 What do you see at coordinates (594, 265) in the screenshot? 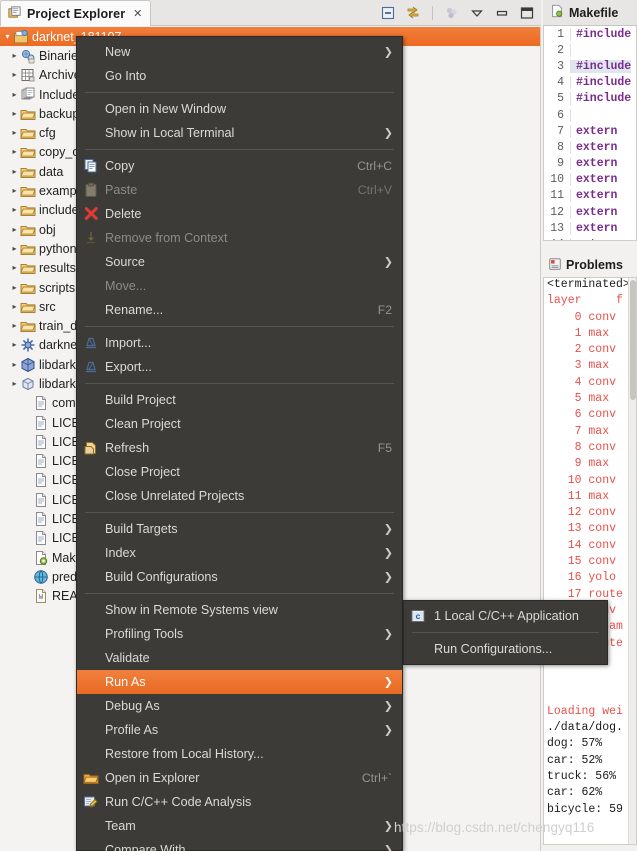
I see `tab-label-problems: Problems` at bounding box center [594, 265].